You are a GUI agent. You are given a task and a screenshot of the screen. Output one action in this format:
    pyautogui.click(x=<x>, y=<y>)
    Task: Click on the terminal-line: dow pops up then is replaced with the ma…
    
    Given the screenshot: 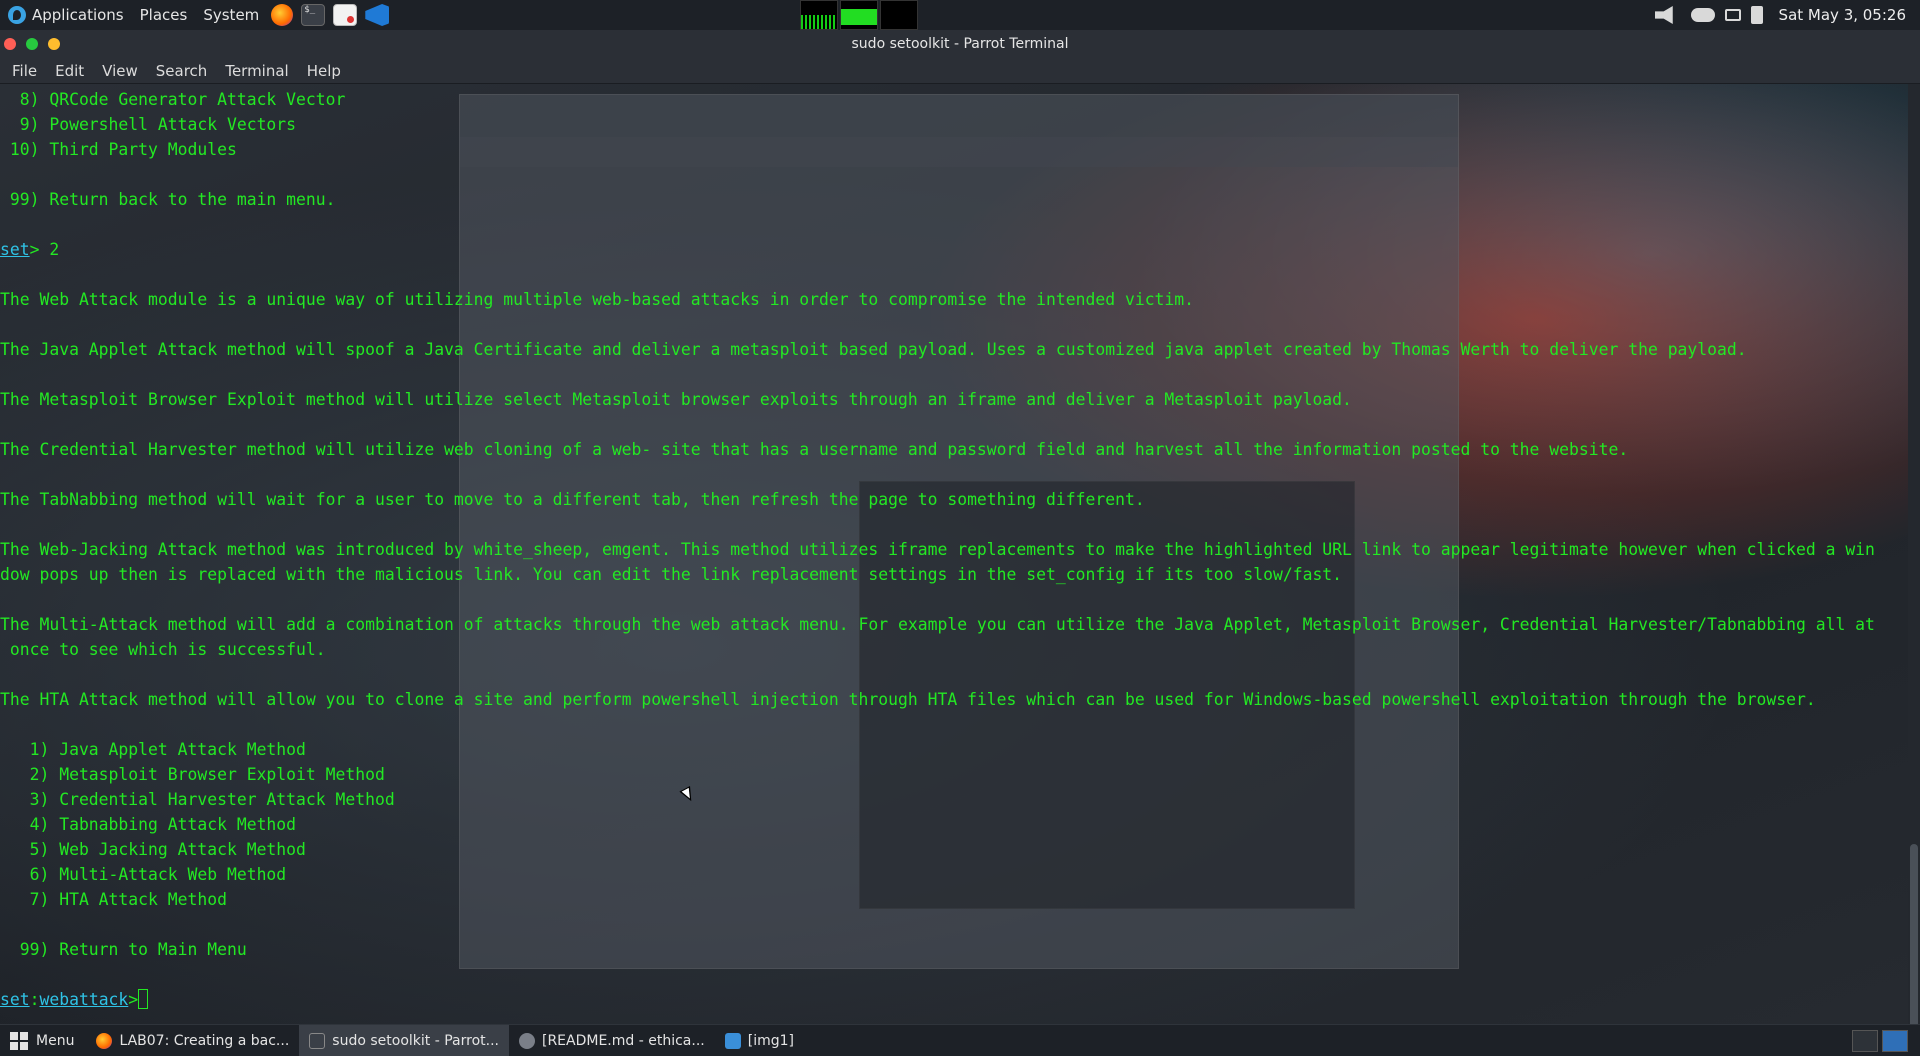 What is the action you would take?
    pyautogui.click(x=671, y=574)
    